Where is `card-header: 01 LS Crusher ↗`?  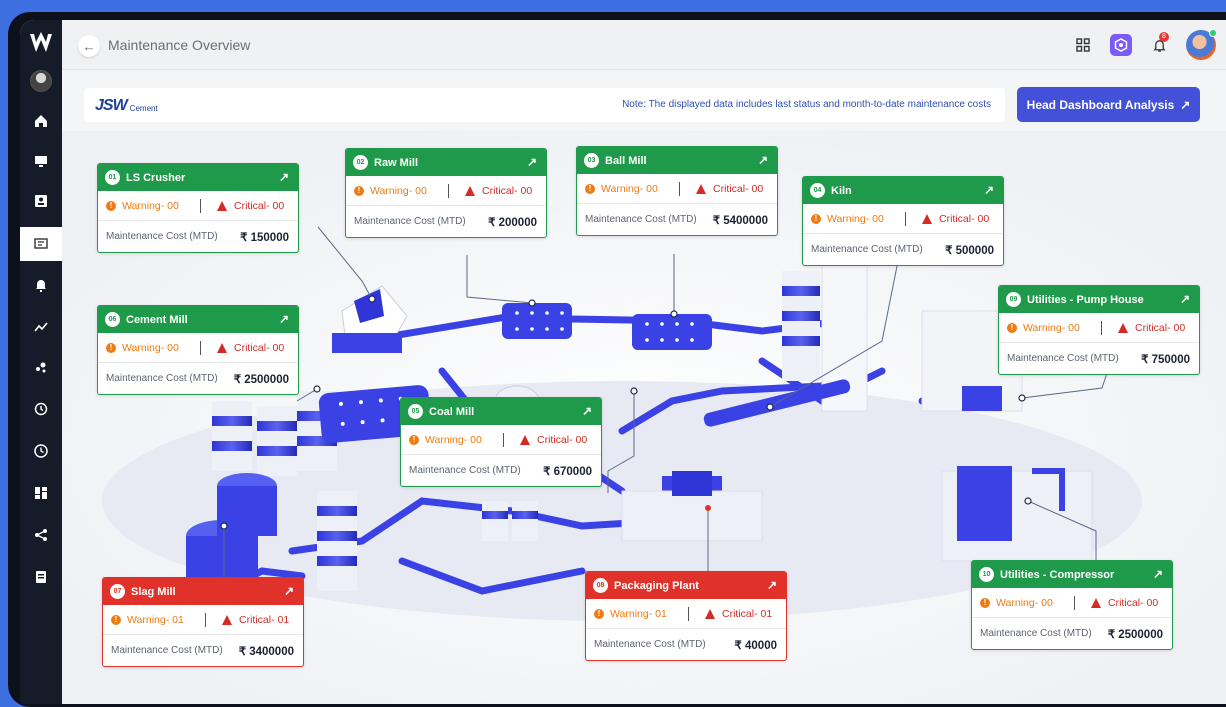 card-header: 01 LS Crusher ↗ is located at coordinates (198, 177).